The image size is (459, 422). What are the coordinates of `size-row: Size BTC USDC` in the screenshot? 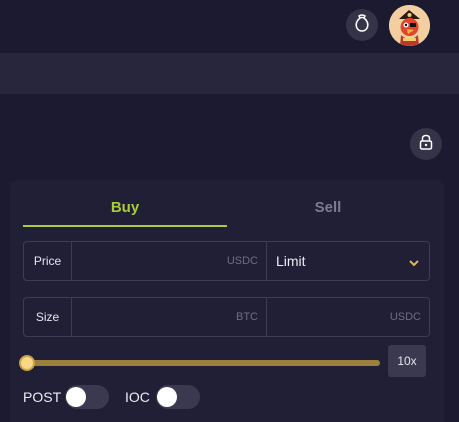 It's located at (226, 317).